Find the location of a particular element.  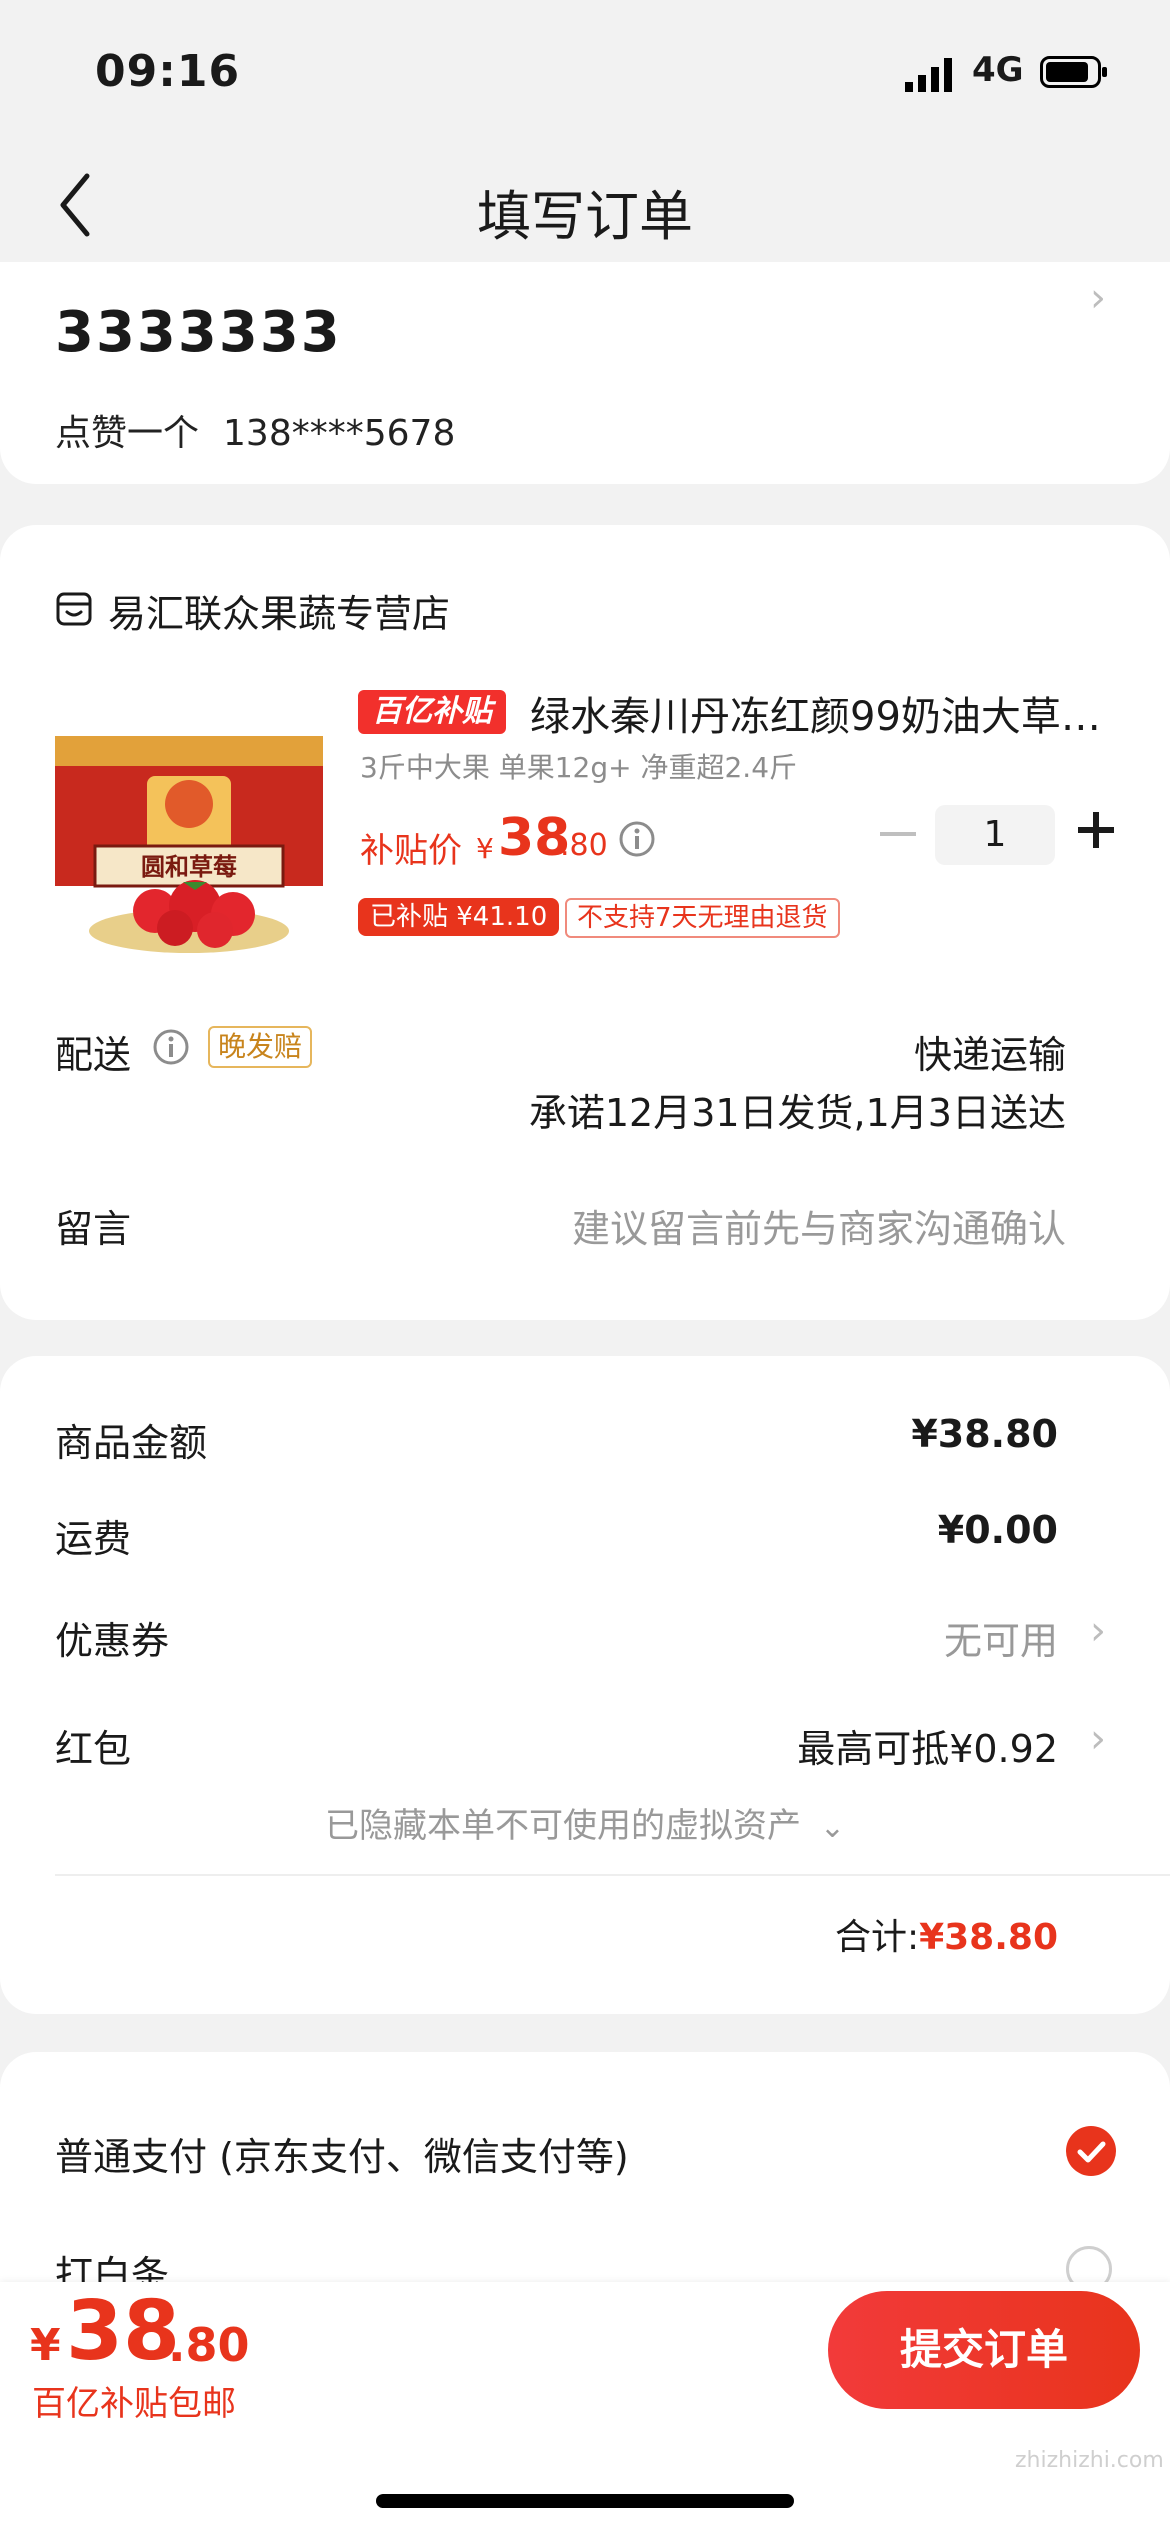

goods-amount-label: 商品金额 is located at coordinates (131, 1443).